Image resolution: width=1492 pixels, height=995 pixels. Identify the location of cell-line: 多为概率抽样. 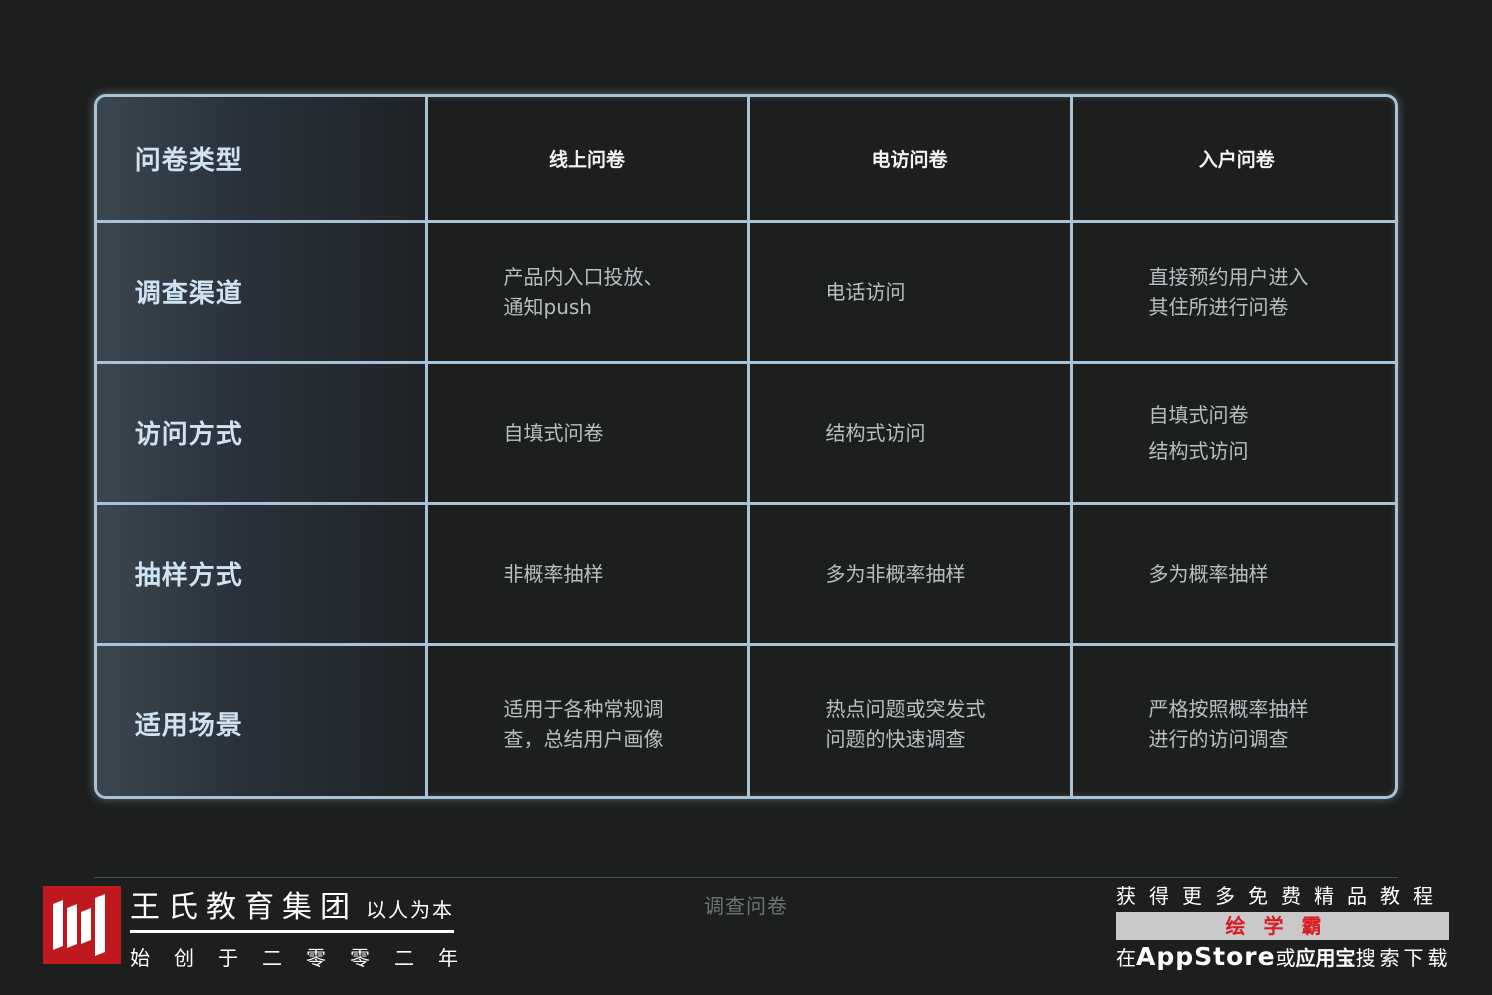
(1208, 573).